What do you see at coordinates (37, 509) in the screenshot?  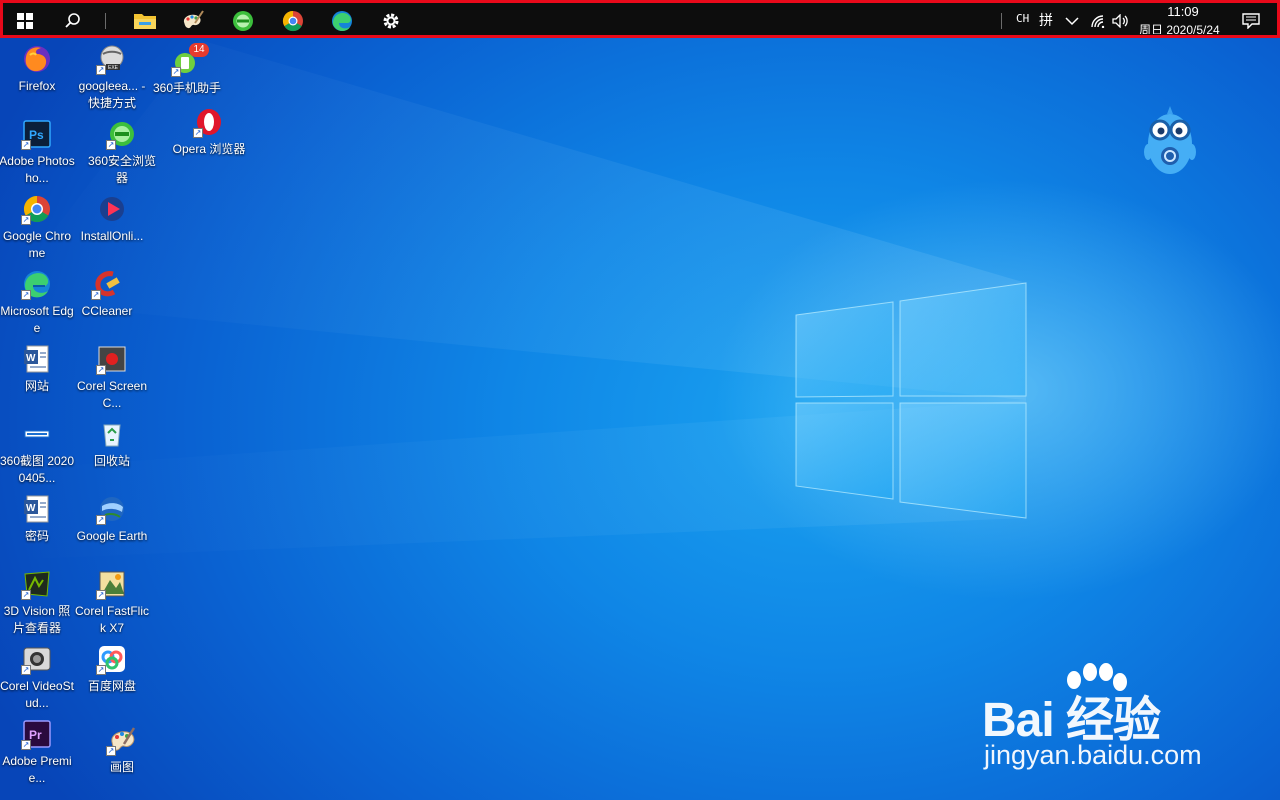 I see `word-document-icon: W` at bounding box center [37, 509].